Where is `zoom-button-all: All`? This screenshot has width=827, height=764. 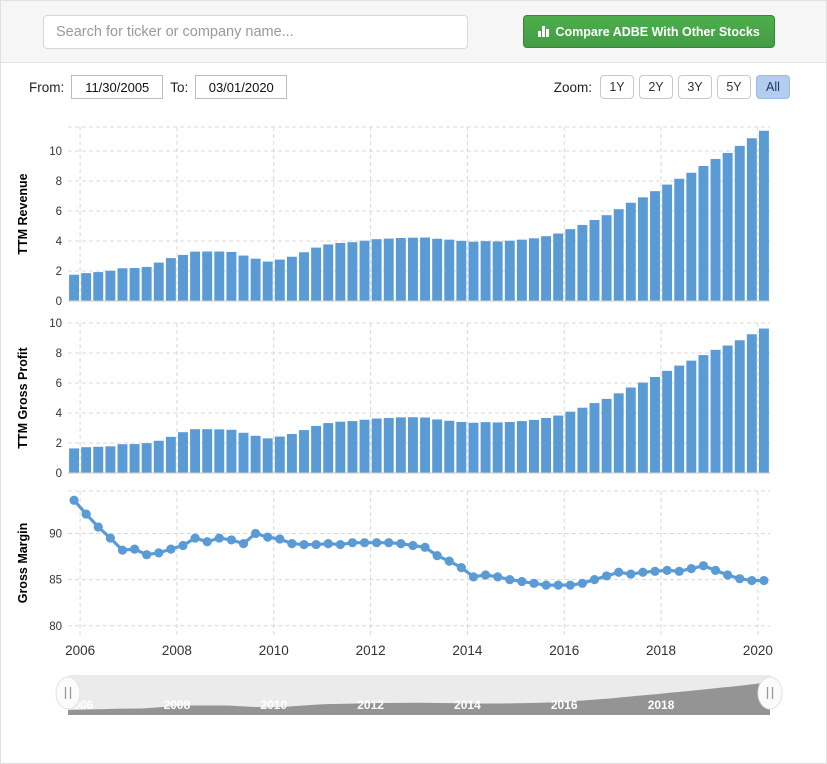 zoom-button-all: All is located at coordinates (773, 87).